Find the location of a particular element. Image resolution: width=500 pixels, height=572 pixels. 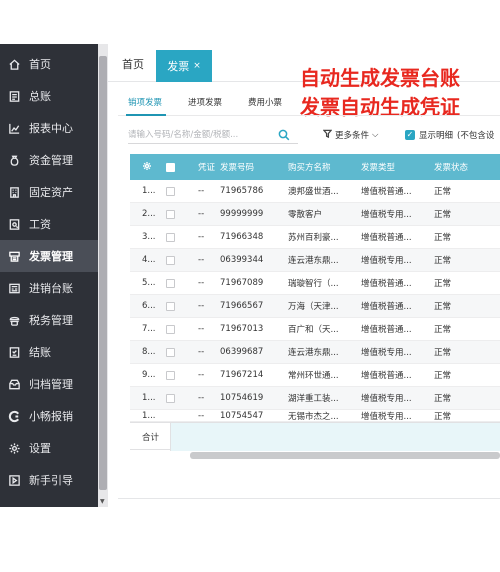

table-row: 5... -- 71967089 瑞璇智行（... 增值税普通... 正常 is located at coordinates (315, 283).